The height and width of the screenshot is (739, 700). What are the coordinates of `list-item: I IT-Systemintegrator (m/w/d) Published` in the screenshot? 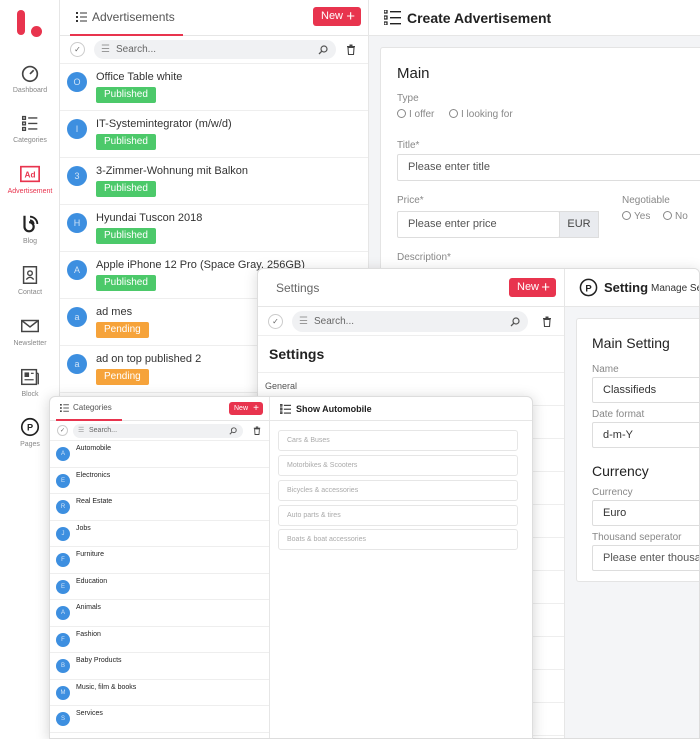 It's located at (214, 134).